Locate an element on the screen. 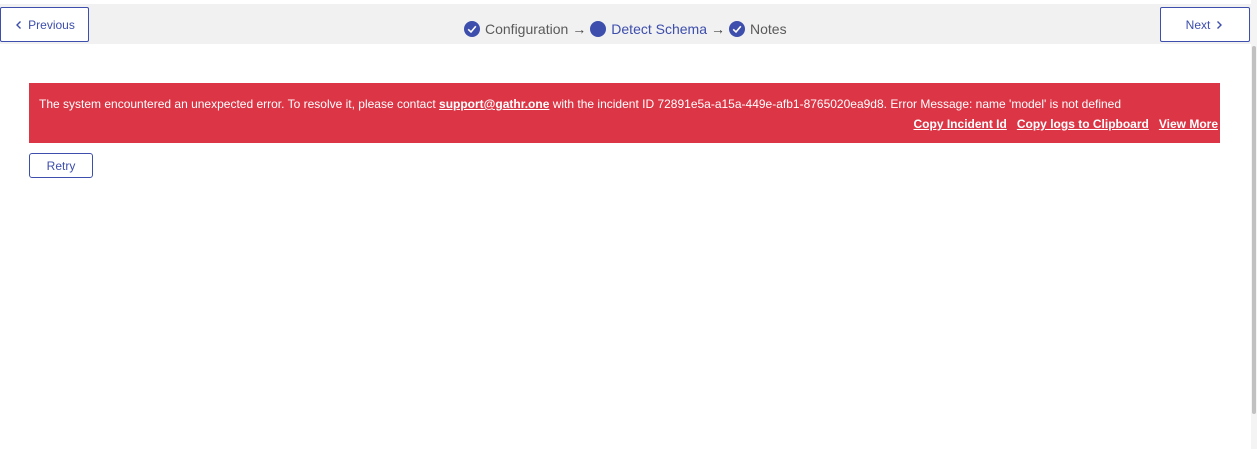 Image resolution: width=1257 pixels, height=449 pixels. step-label: Configuration is located at coordinates (527, 29).